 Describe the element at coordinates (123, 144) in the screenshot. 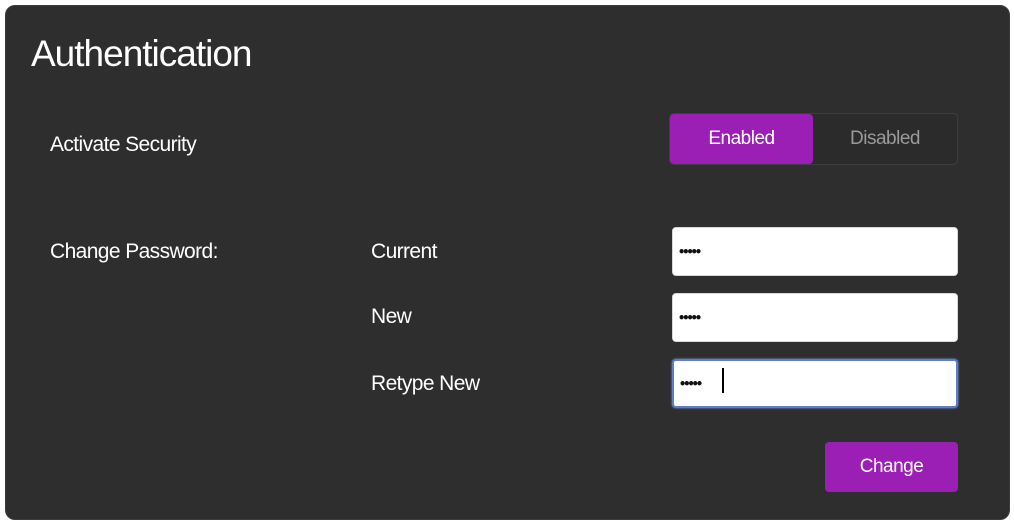

I see `activate-security-label: Activate Security` at that location.